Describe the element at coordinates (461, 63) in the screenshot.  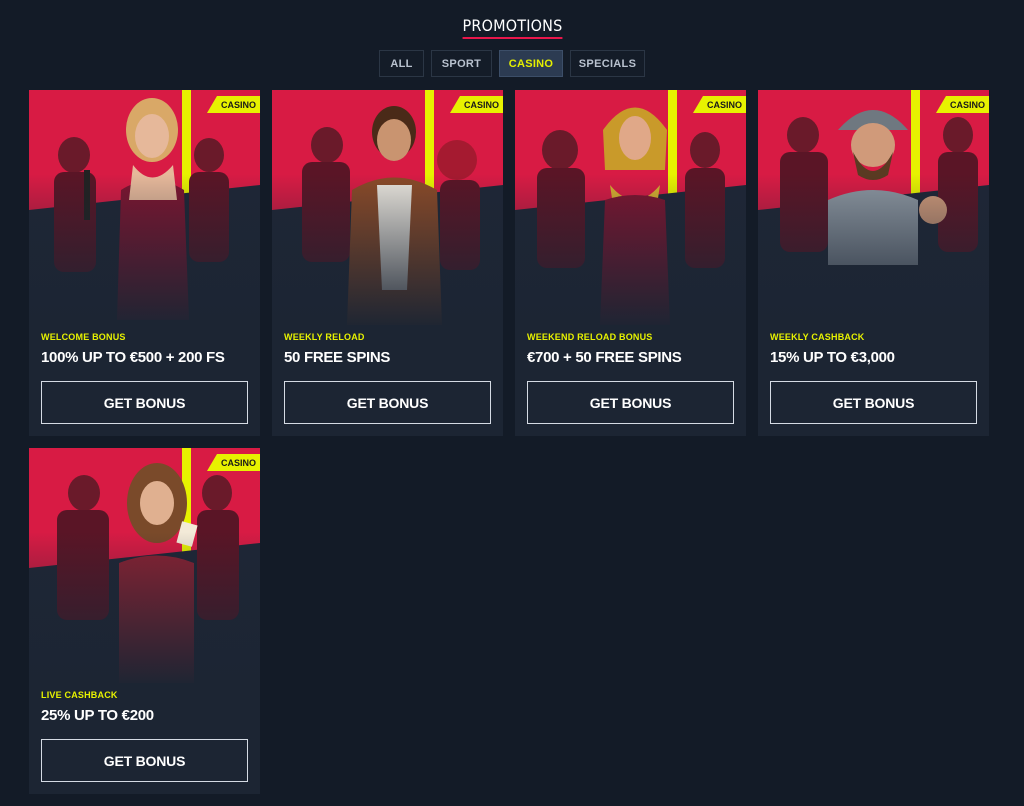
I see `tab-sport: SPORT` at that location.